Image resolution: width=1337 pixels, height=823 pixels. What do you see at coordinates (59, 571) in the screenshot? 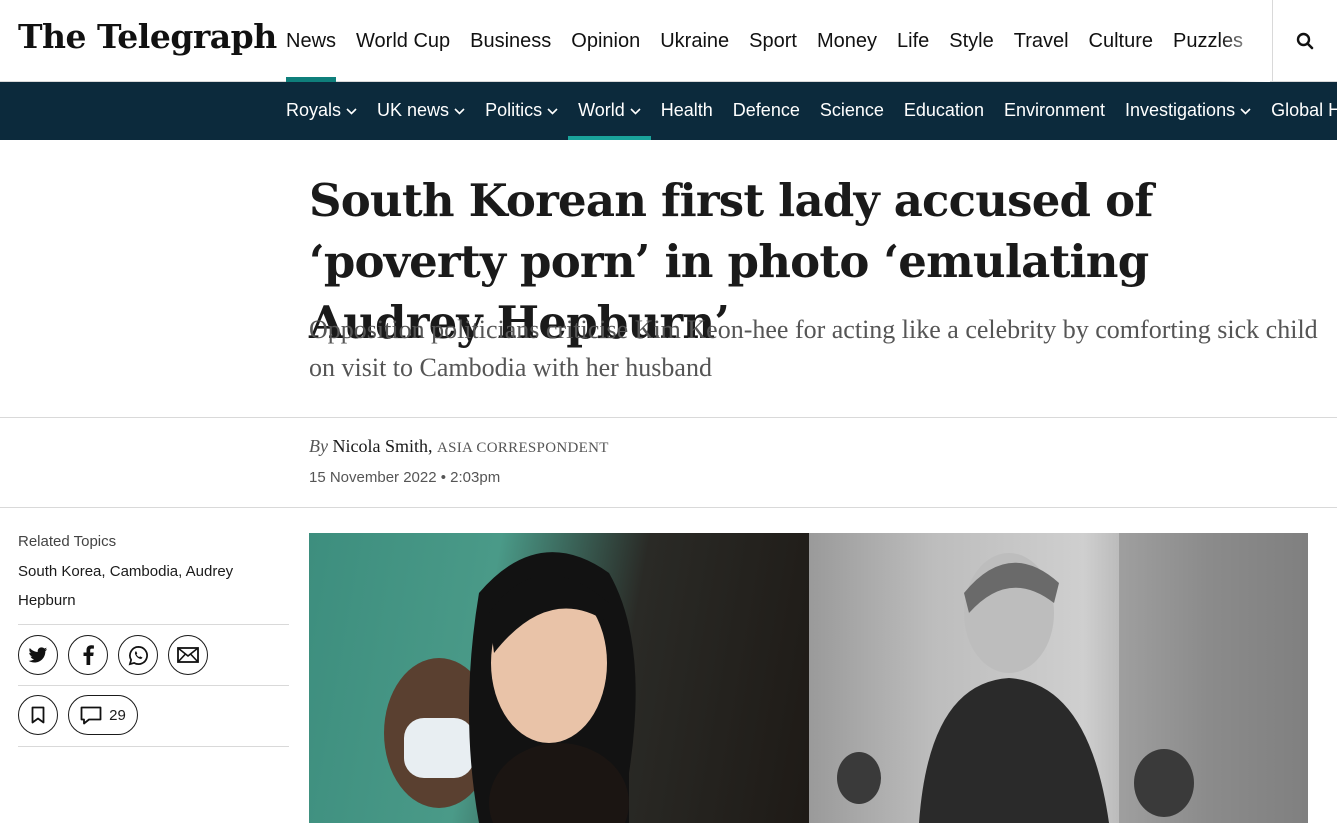
I see `topic-link-south-korea: South Korea` at bounding box center [59, 571].